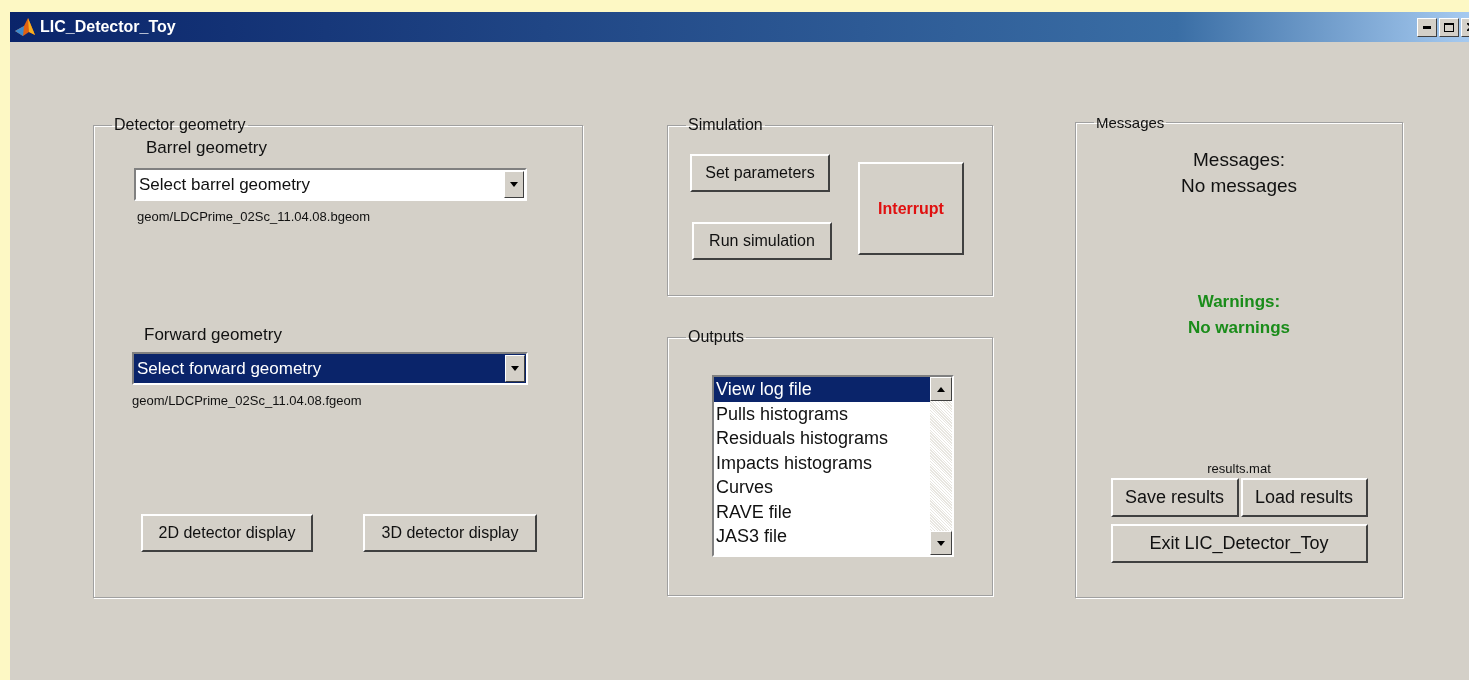 The width and height of the screenshot is (1469, 680). I want to click on file-name: results.mat, so click(1239, 468).